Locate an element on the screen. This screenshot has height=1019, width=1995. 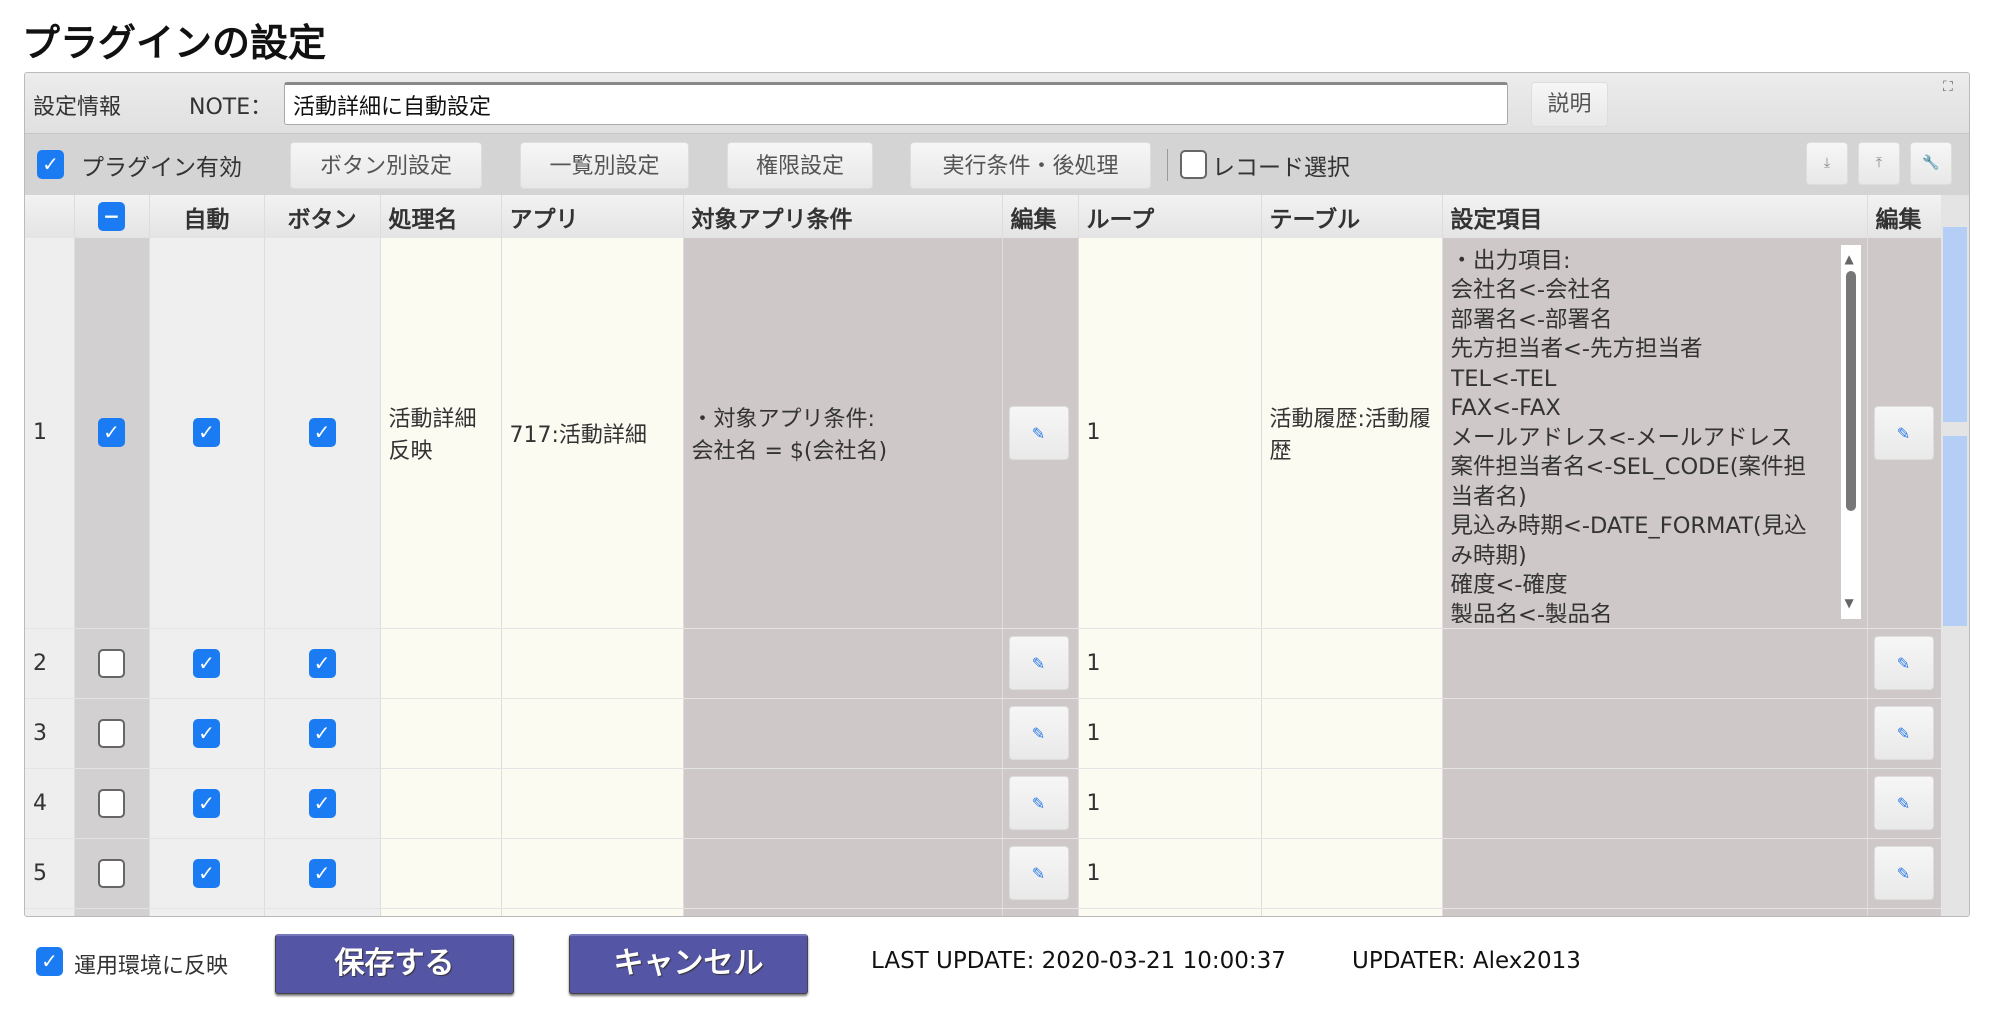
reflect-checkbox: ✓ is located at coordinates (49, 961).